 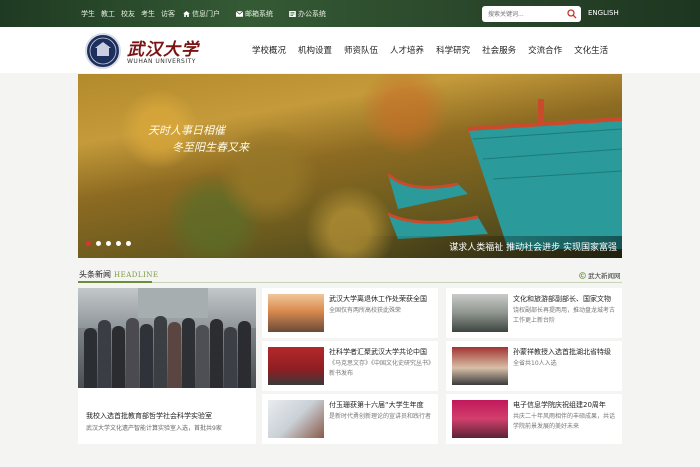 I want to click on news-title: 武汉大学离退休工作处荣获全国, so click(x=382, y=299).